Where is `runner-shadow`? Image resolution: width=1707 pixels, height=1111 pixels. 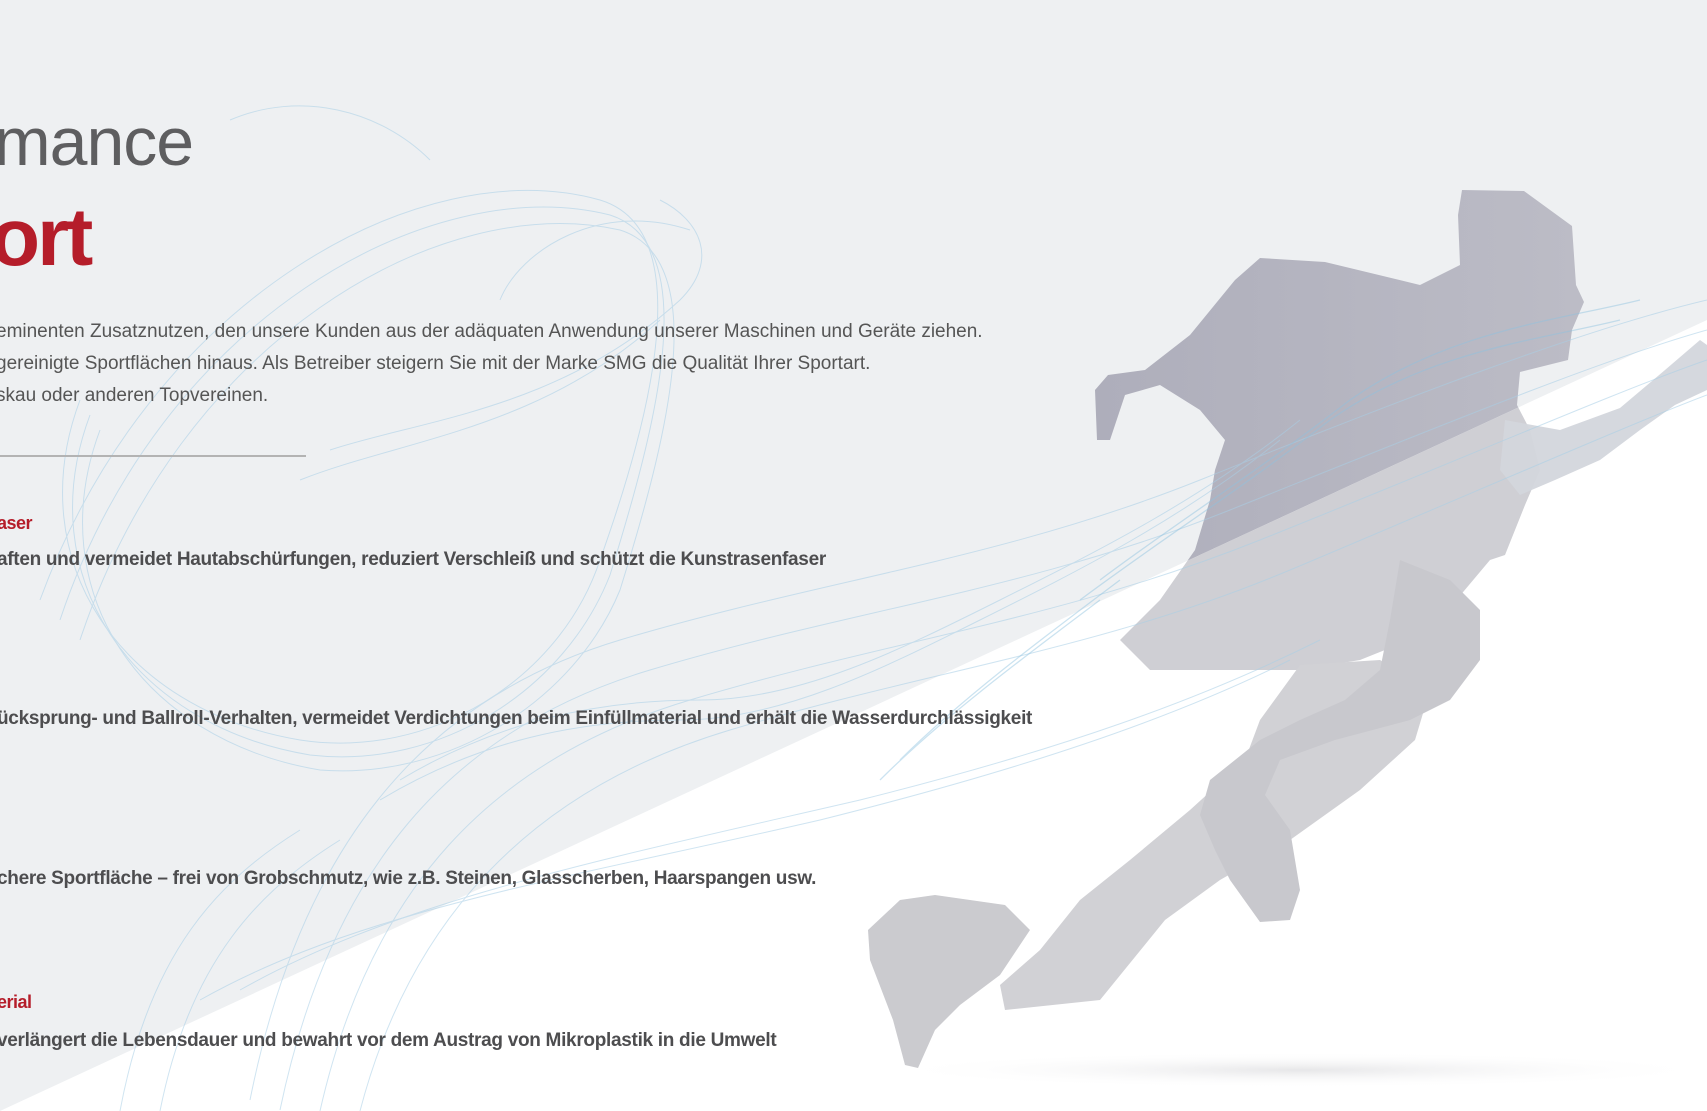
runner-shadow is located at coordinates (1293, 1070).